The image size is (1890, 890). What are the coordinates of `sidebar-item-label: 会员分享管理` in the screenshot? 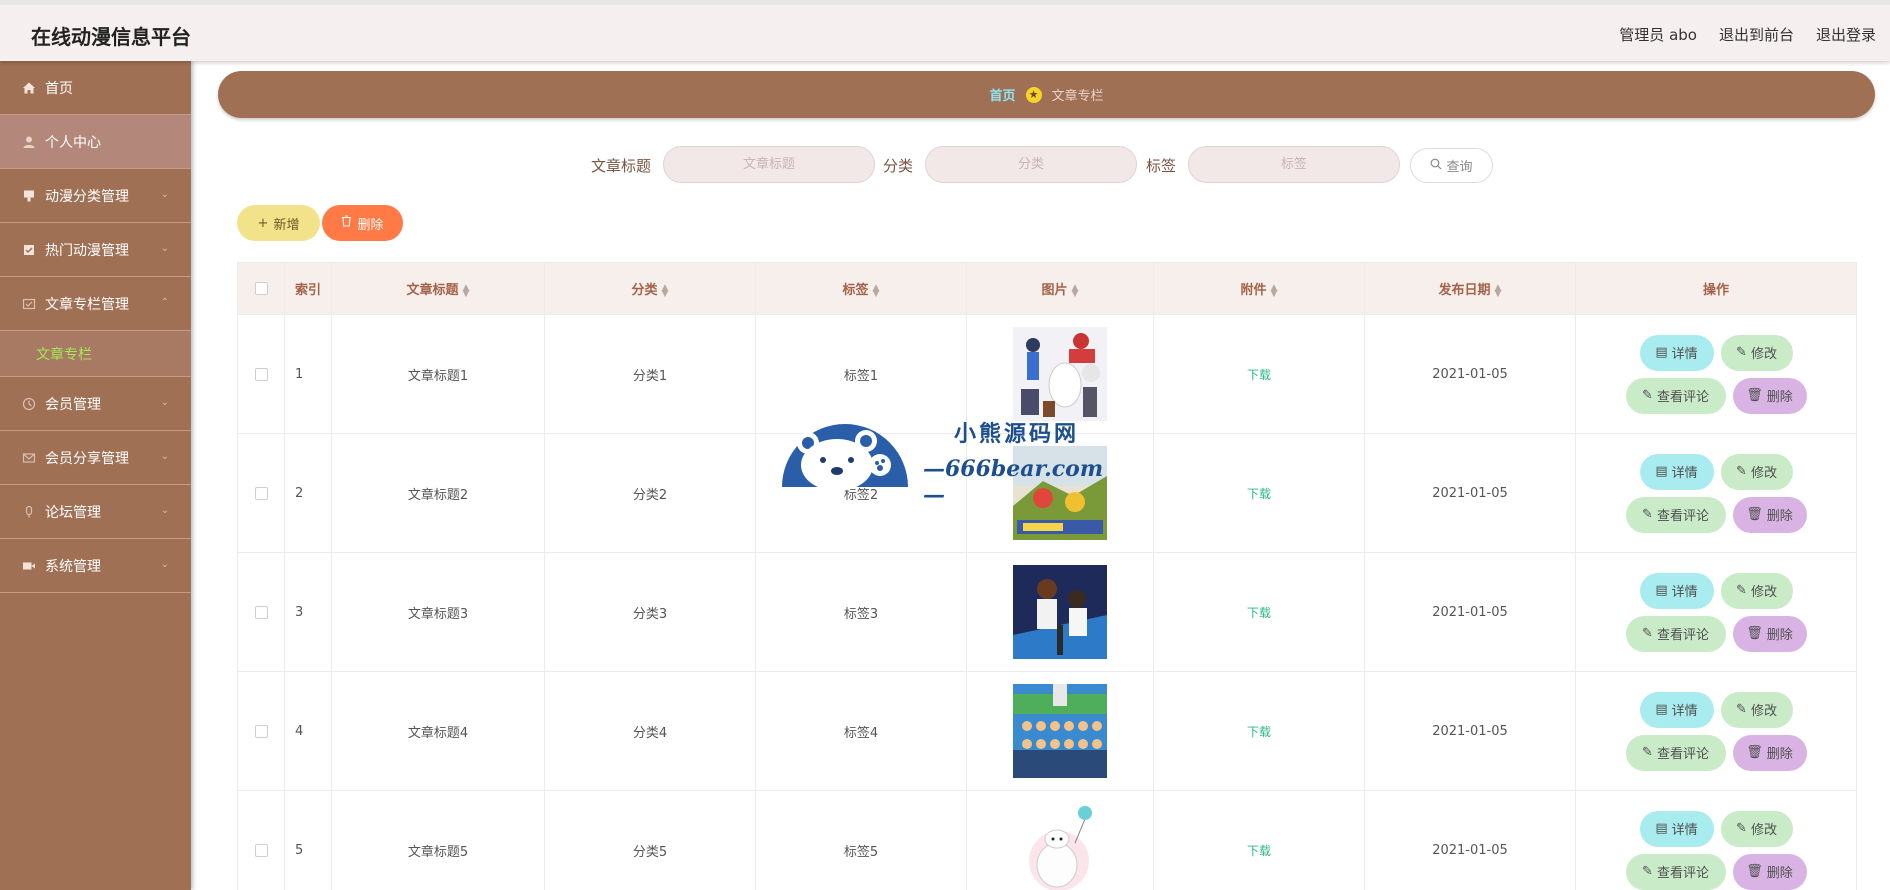 It's located at (87, 458).